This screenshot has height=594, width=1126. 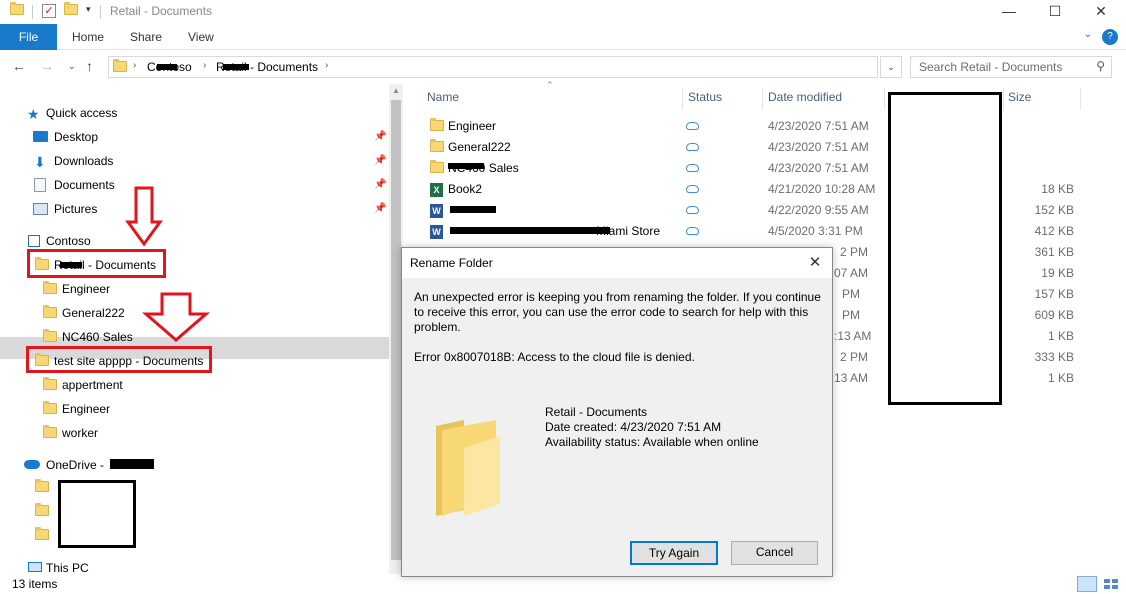 What do you see at coordinates (1019, 97) in the screenshot?
I see `column-size: Size` at bounding box center [1019, 97].